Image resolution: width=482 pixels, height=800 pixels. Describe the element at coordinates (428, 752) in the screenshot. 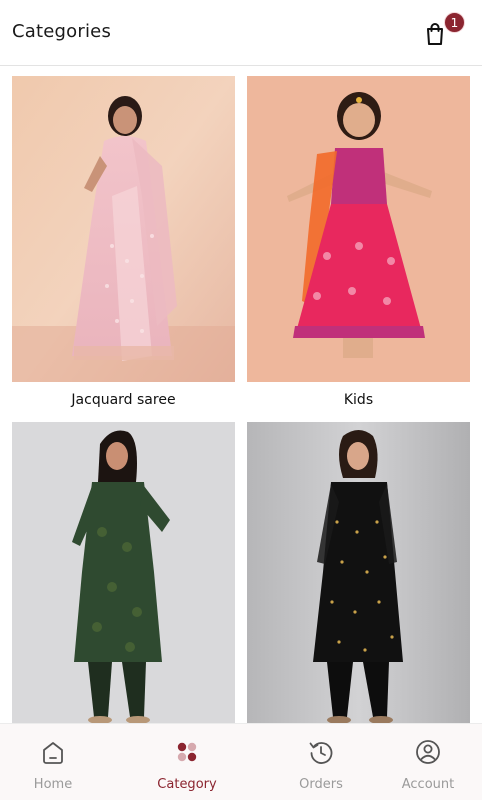

I see `account-icon` at that location.